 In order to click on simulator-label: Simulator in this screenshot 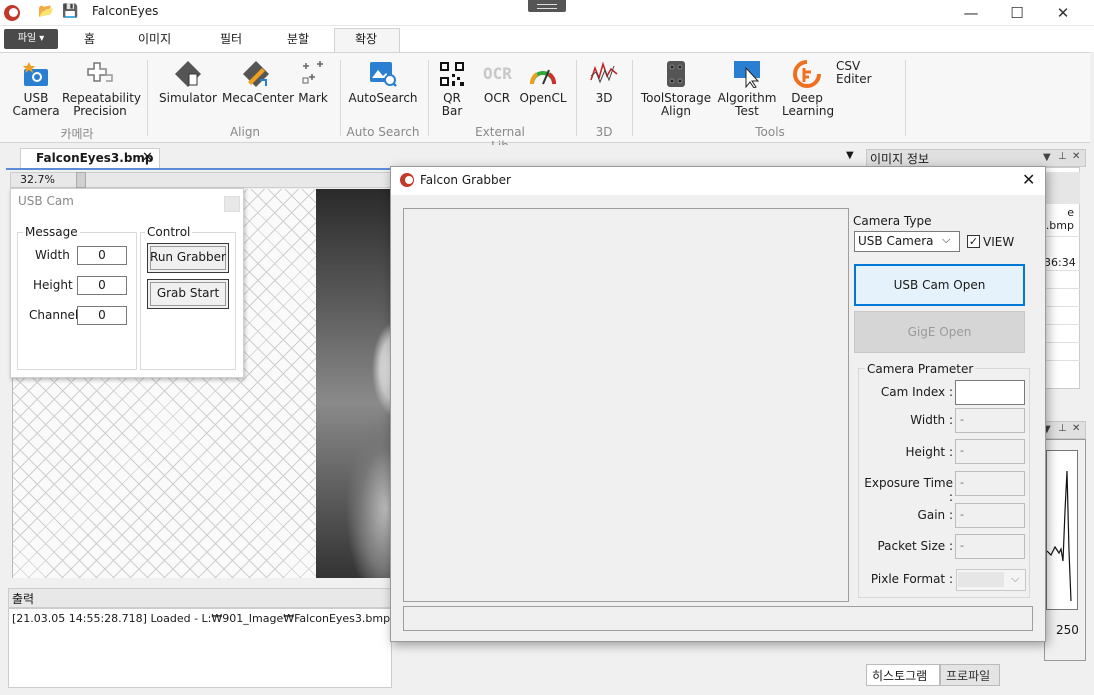, I will do `click(188, 98)`.